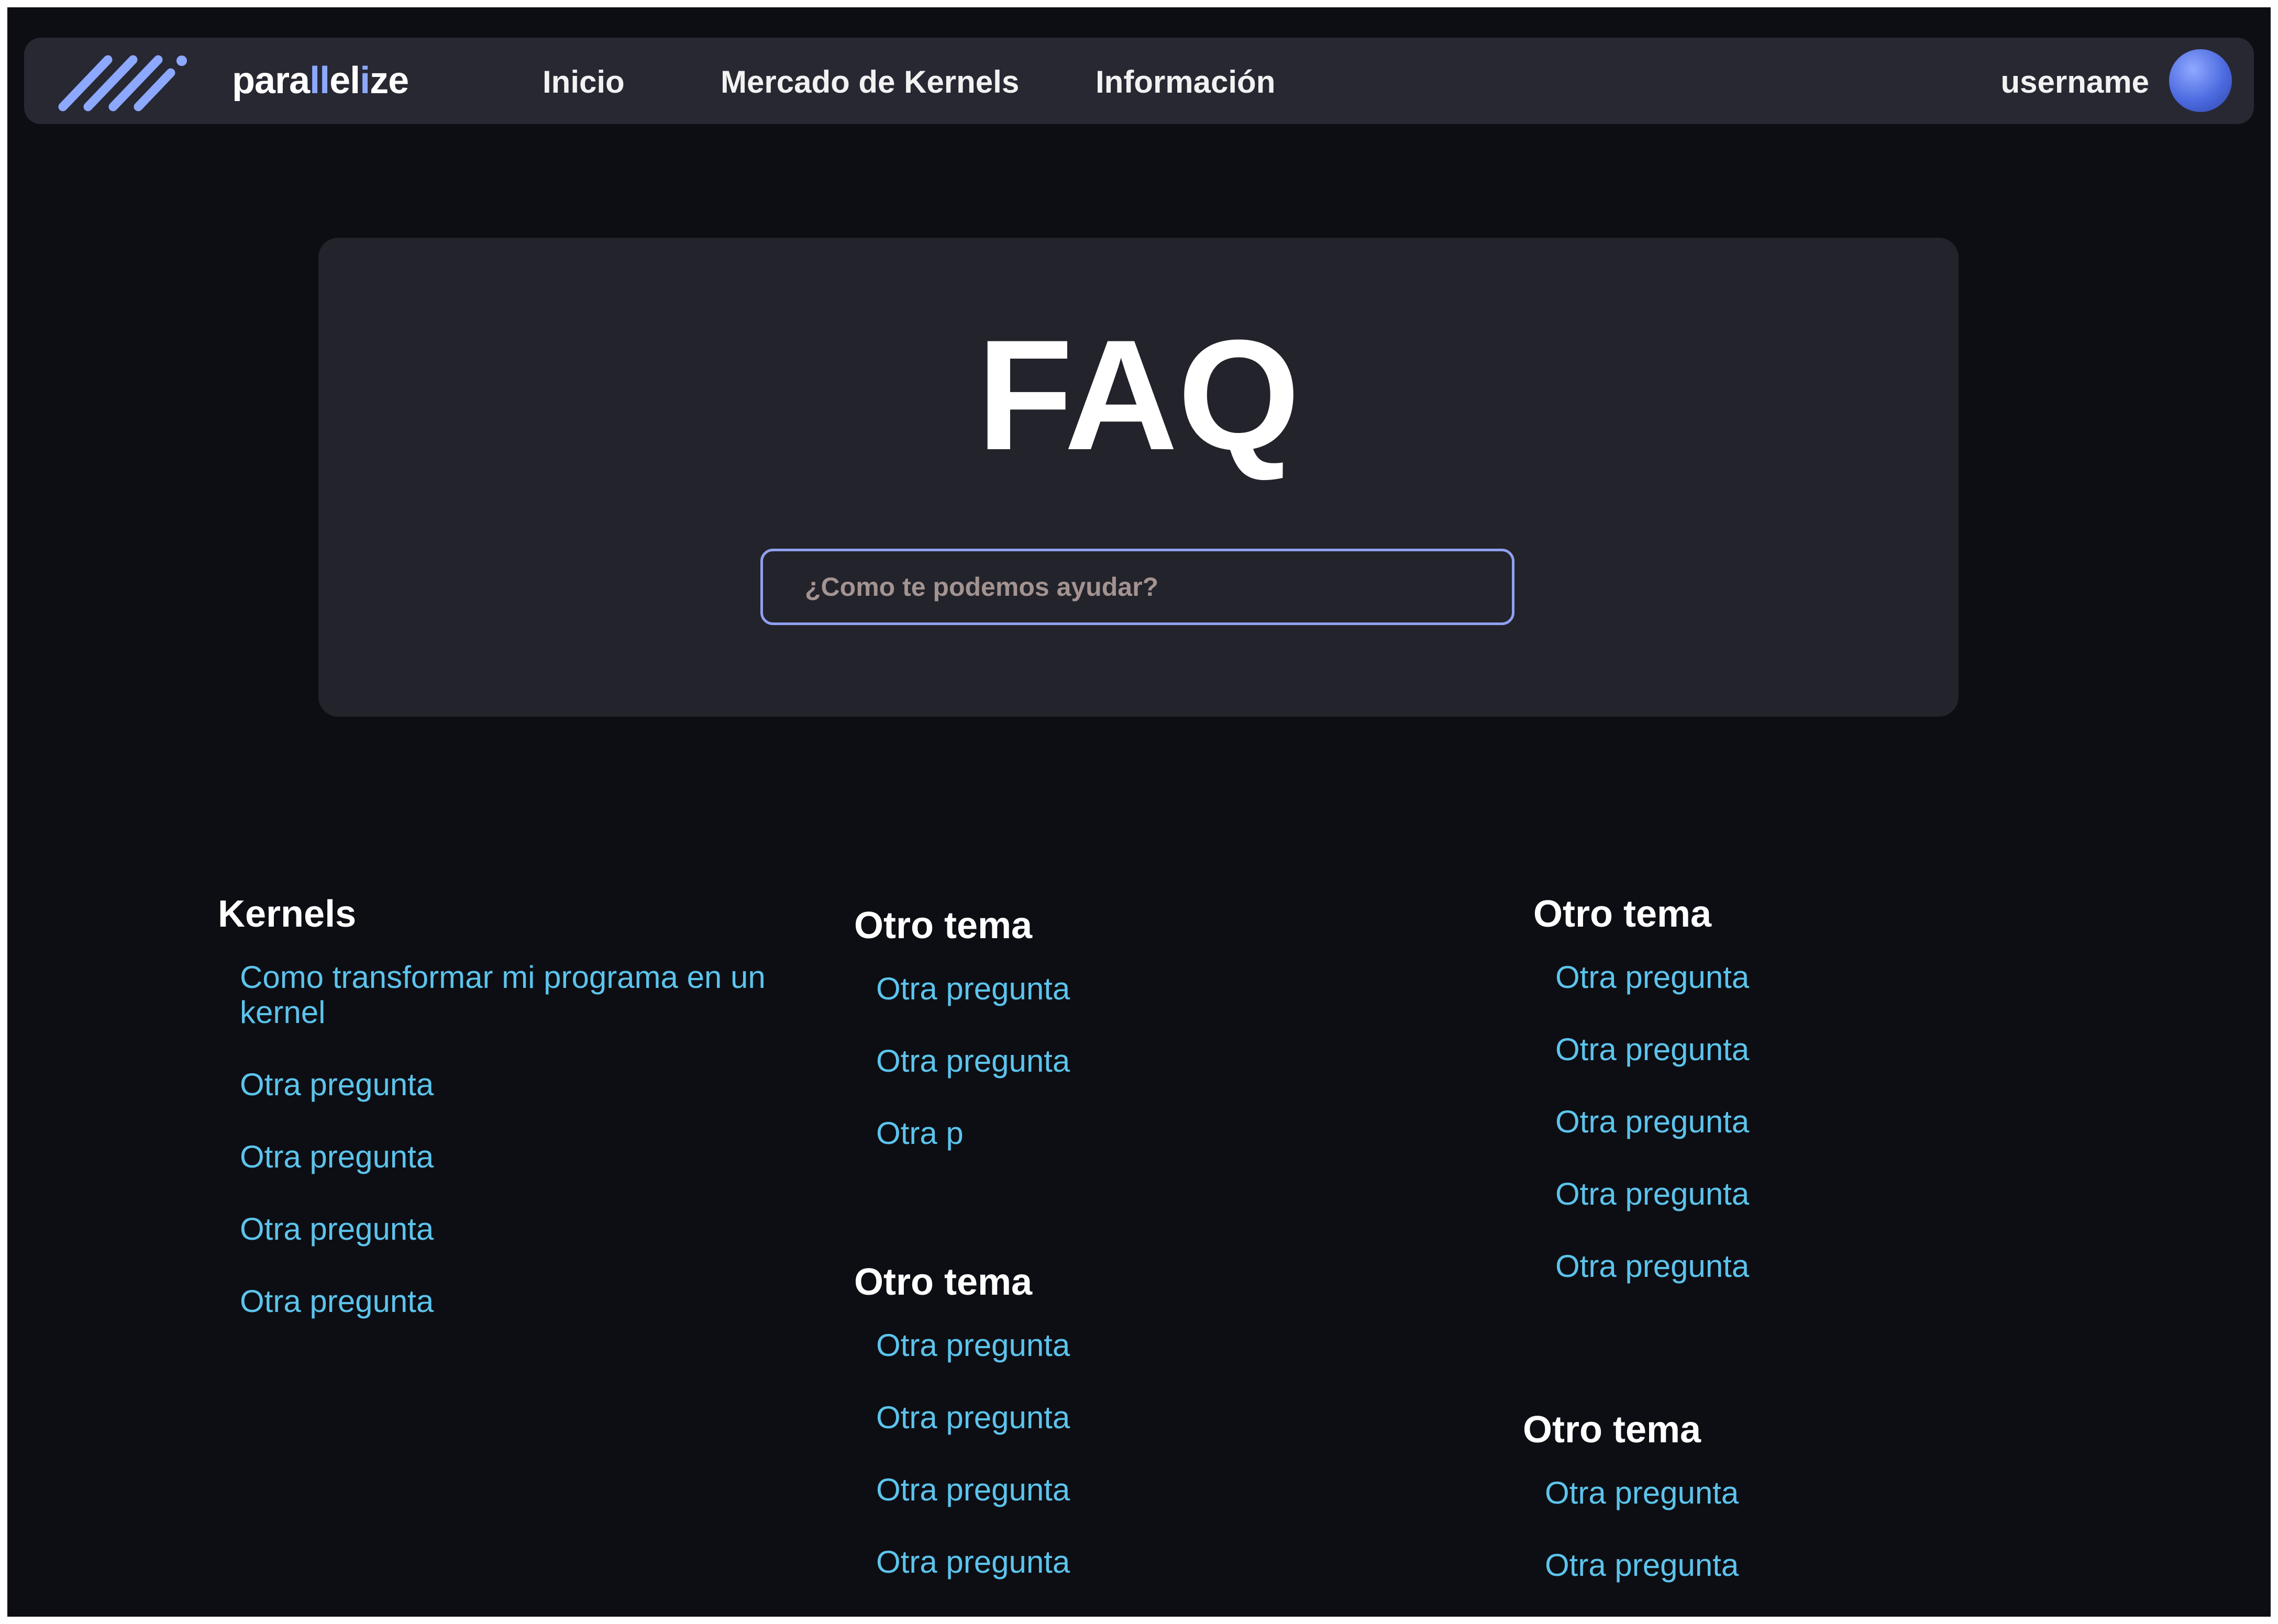 Image resolution: width=2278 pixels, height=1624 pixels. Describe the element at coordinates (365, 81) in the screenshot. I see `brand-highlight: i` at that location.